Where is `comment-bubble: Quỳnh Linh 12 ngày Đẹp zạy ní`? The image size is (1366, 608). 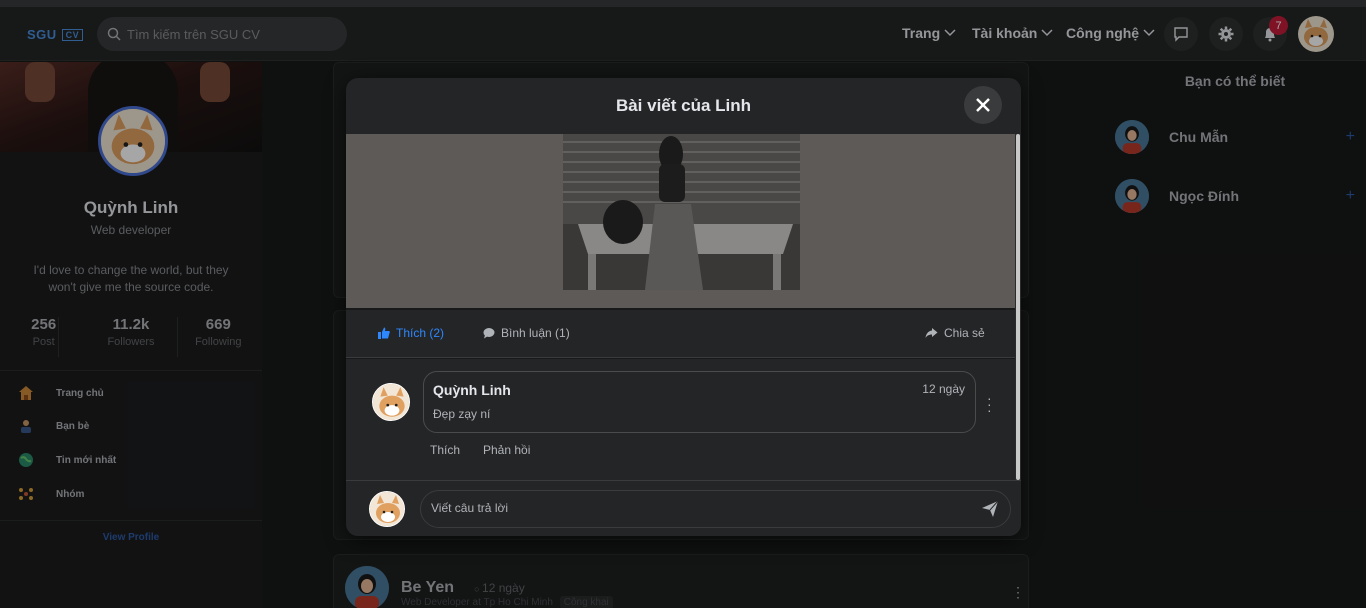 comment-bubble: Quỳnh Linh 12 ngày Đẹp zạy ní is located at coordinates (699, 402).